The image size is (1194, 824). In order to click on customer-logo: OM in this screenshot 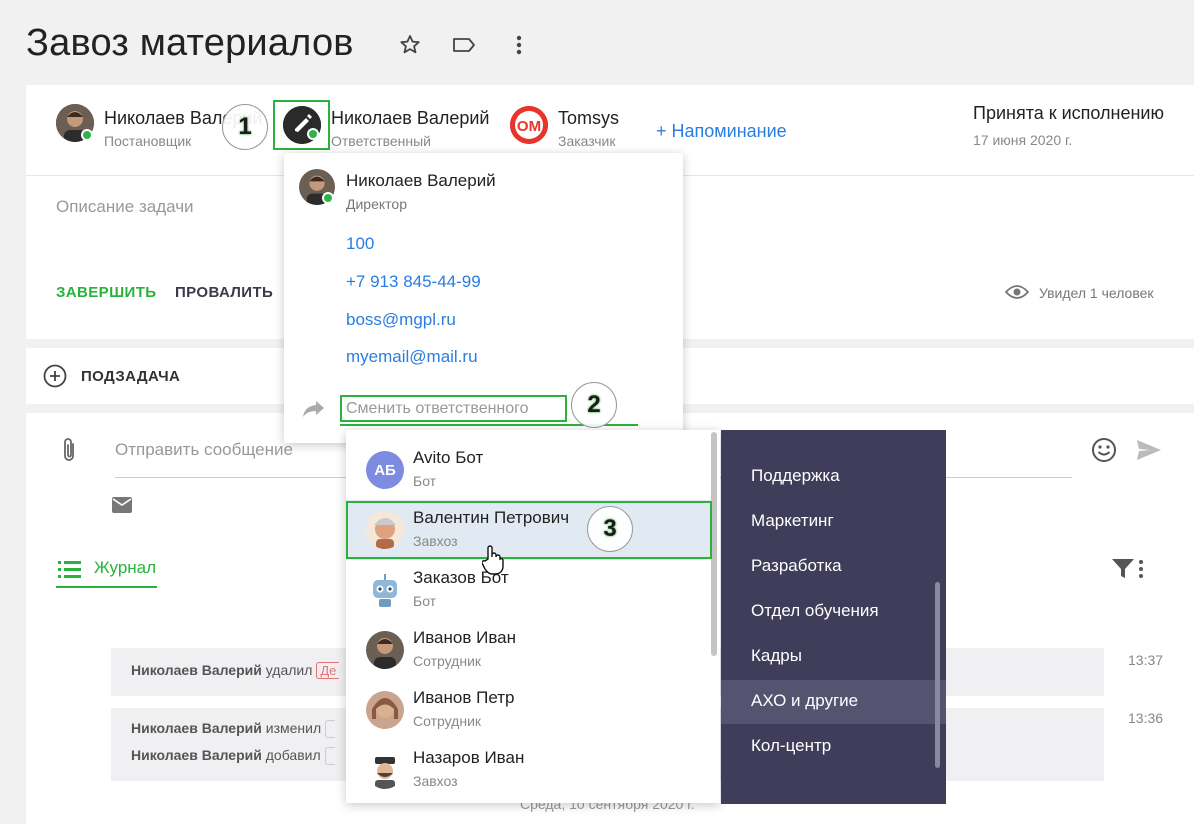, I will do `click(529, 125)`.